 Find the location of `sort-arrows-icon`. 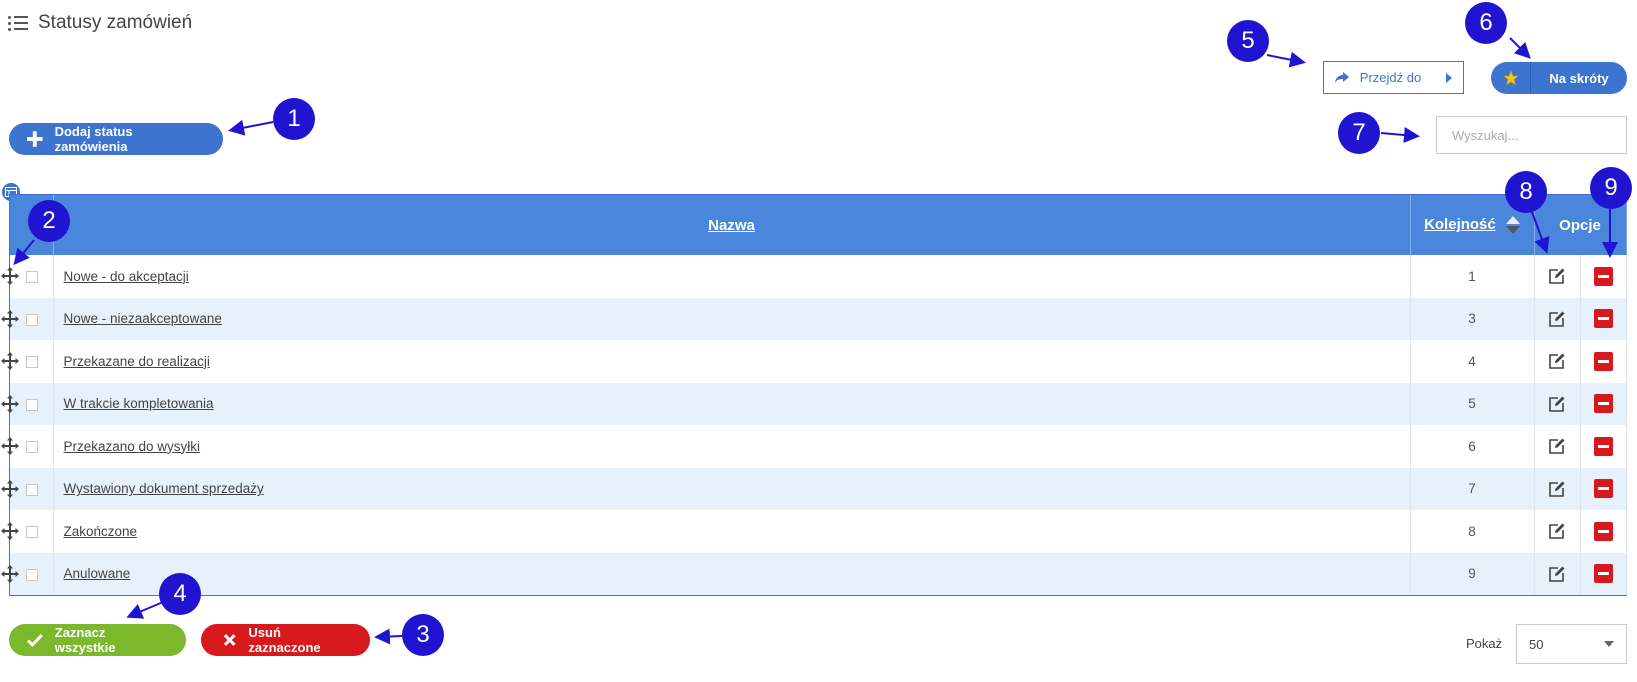

sort-arrows-icon is located at coordinates (1512, 225).